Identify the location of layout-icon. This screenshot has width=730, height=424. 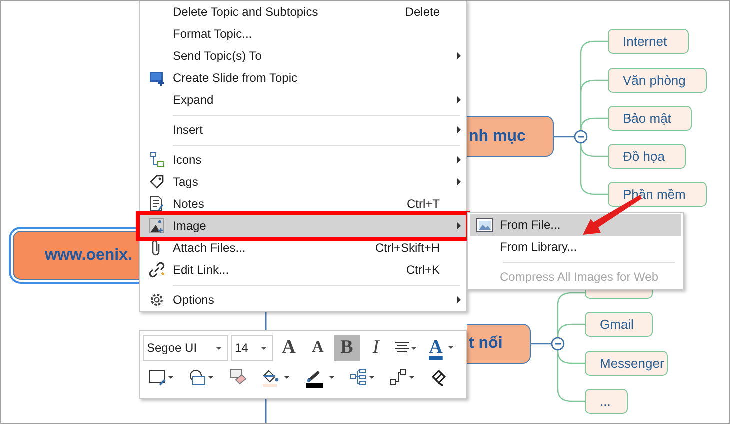
(363, 378).